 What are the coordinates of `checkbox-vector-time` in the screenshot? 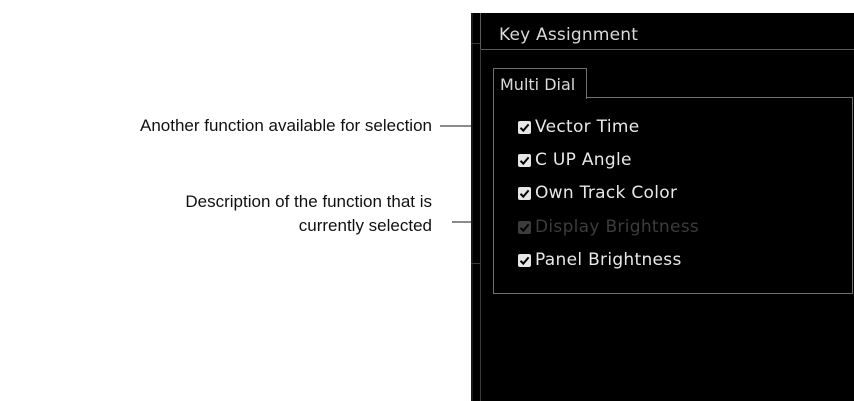 It's located at (524, 127).